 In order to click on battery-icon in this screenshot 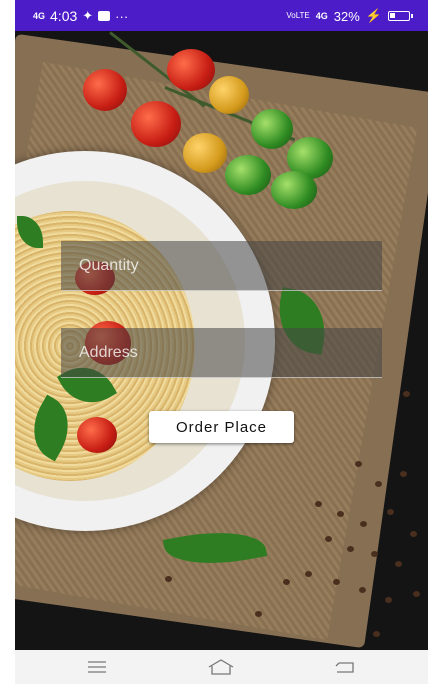, I will do `click(400, 16)`.